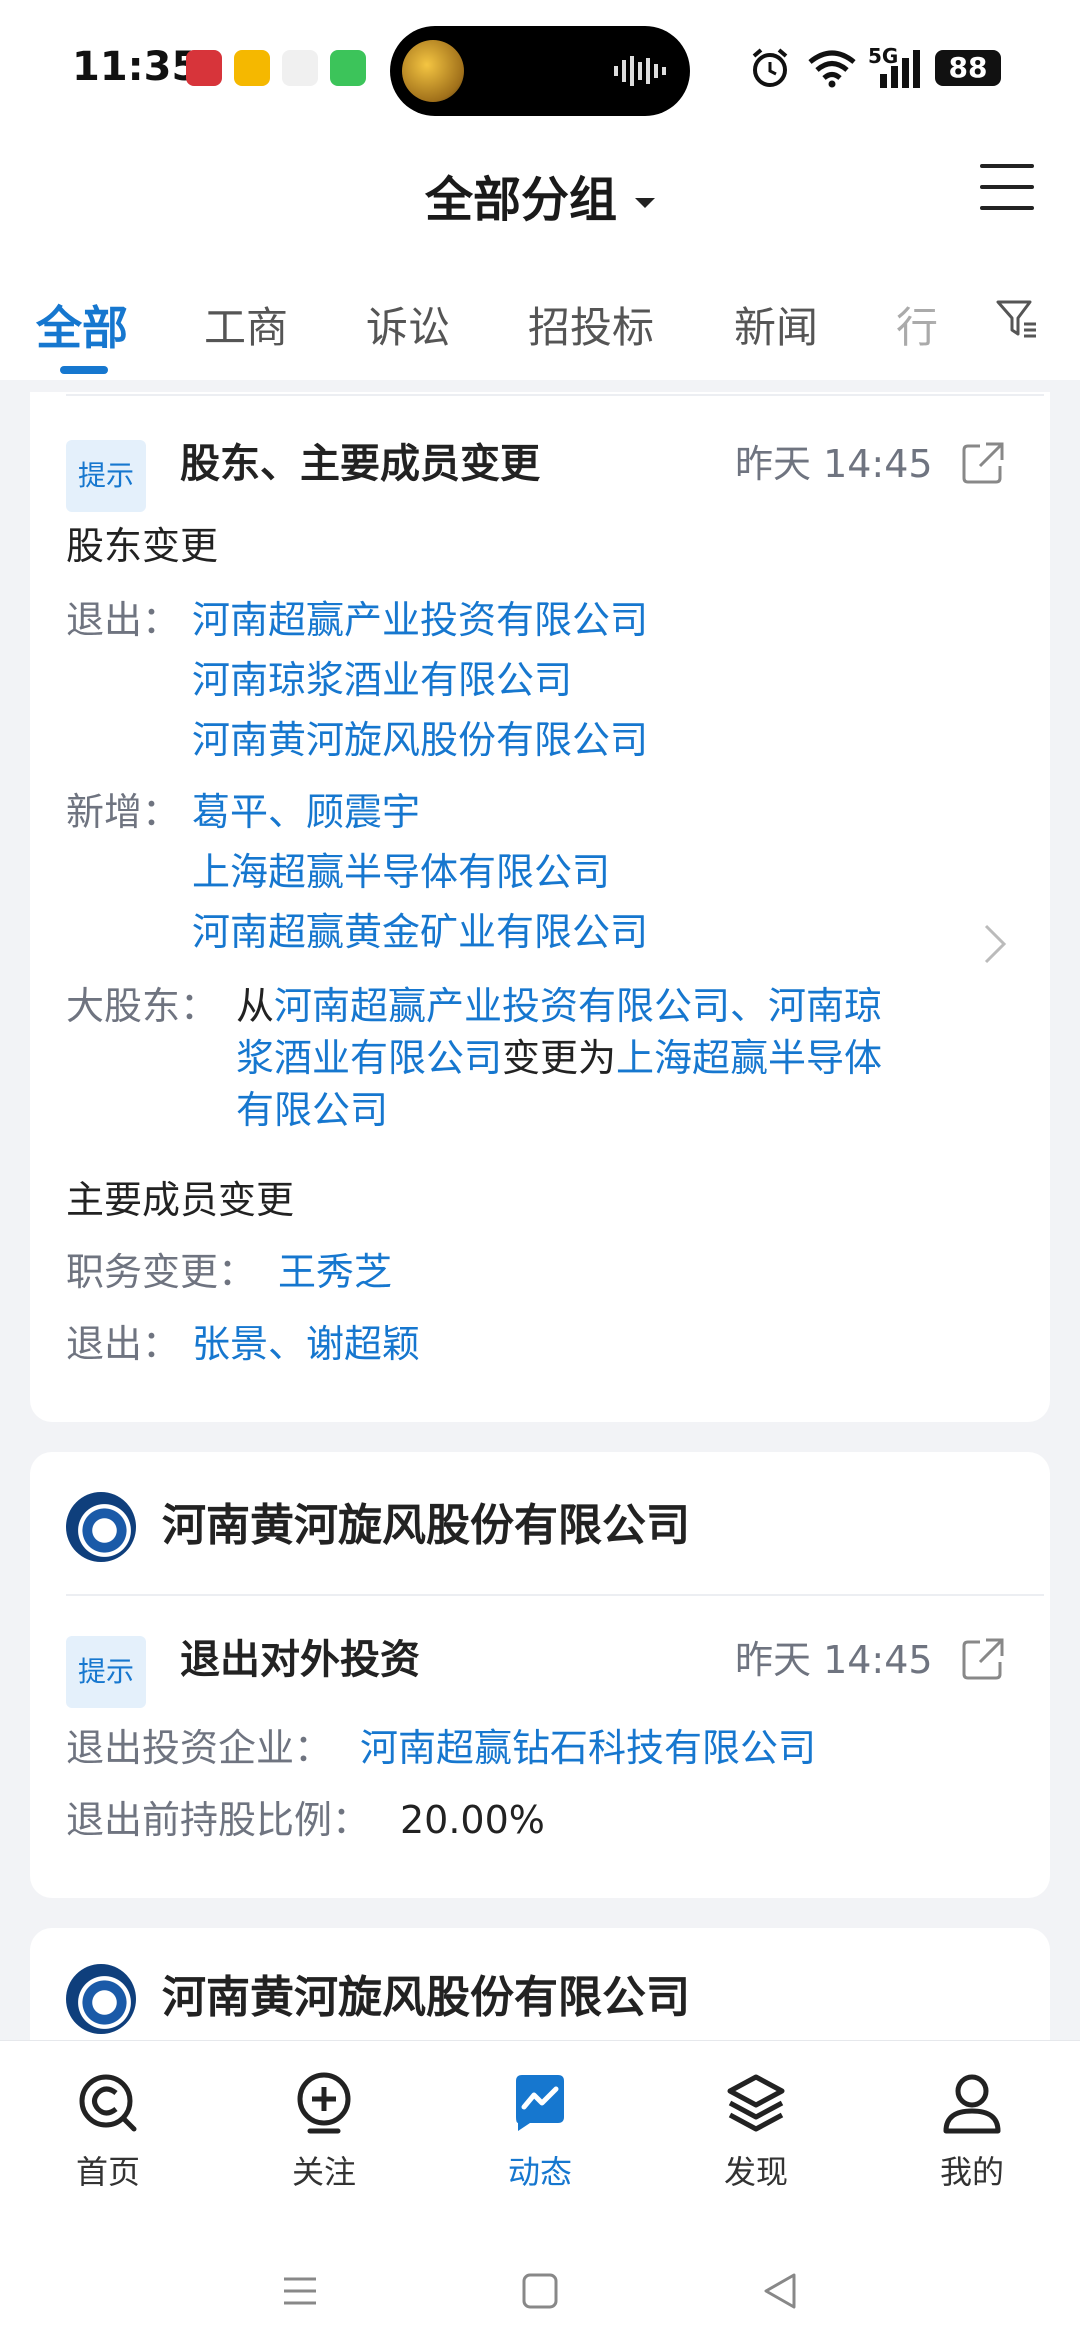 The width and height of the screenshot is (1080, 2344). I want to click on add-company-link: 上海超赢半导体有限公司, so click(401, 872).